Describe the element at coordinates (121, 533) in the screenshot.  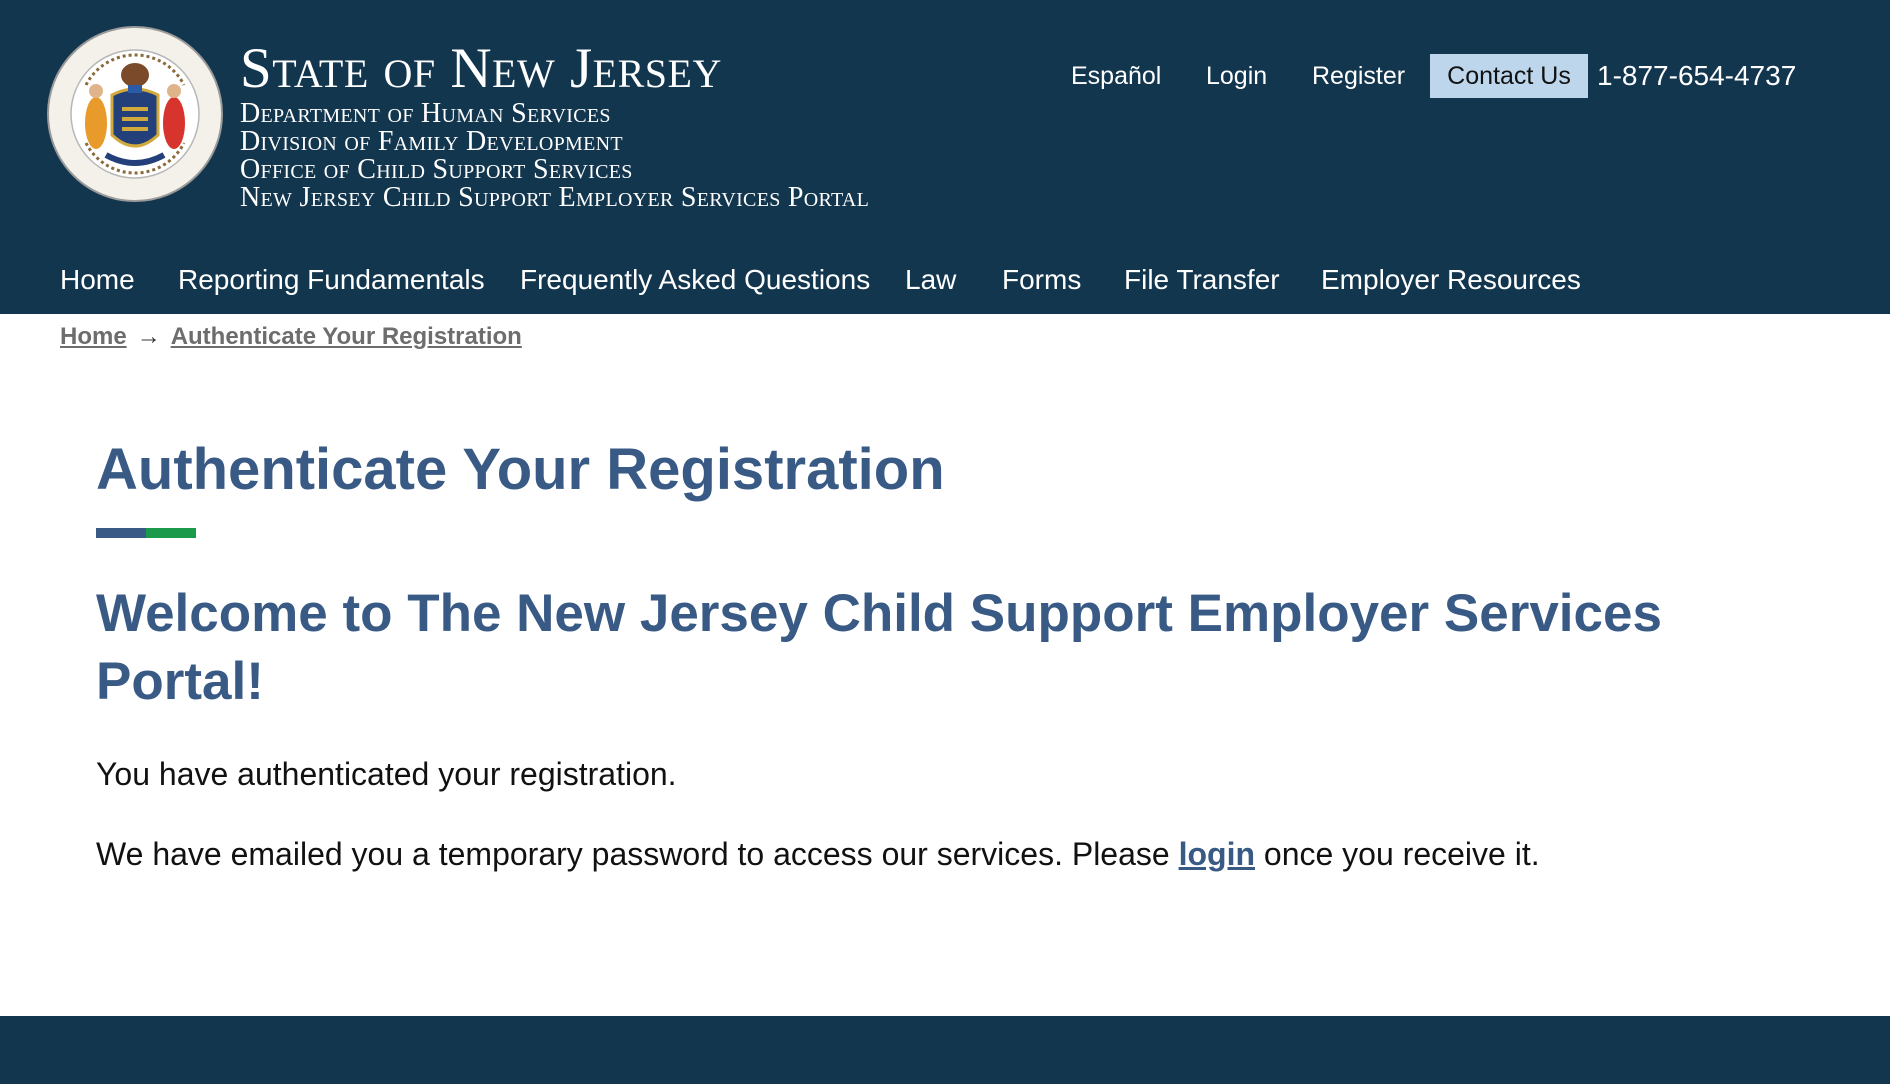
I see `title-underline-blue` at that location.